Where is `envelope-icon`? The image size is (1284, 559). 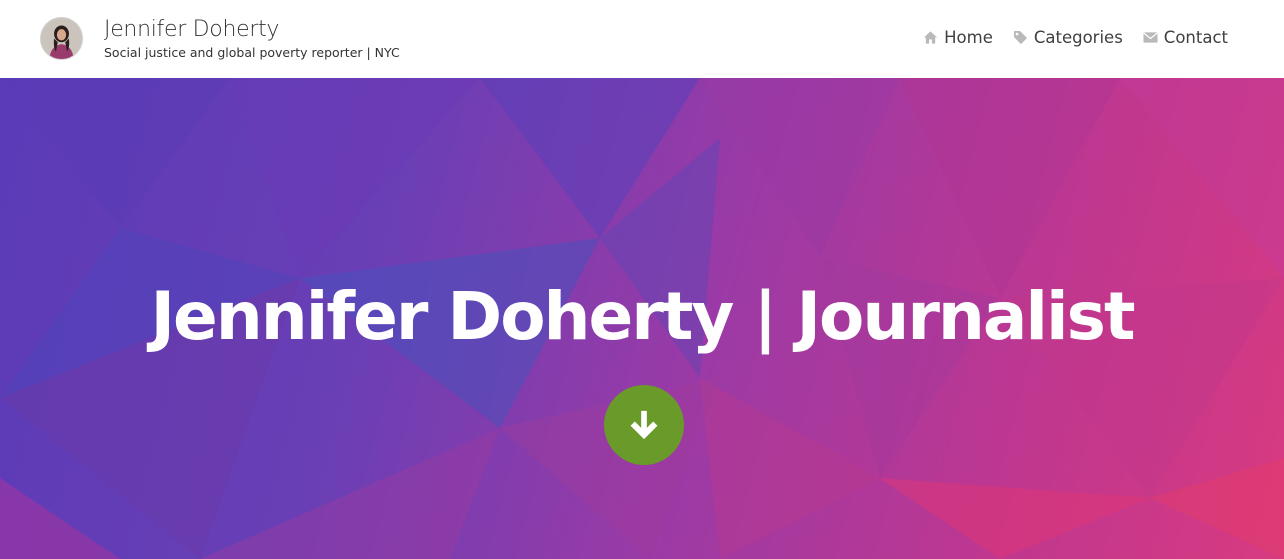
envelope-icon is located at coordinates (1150, 37).